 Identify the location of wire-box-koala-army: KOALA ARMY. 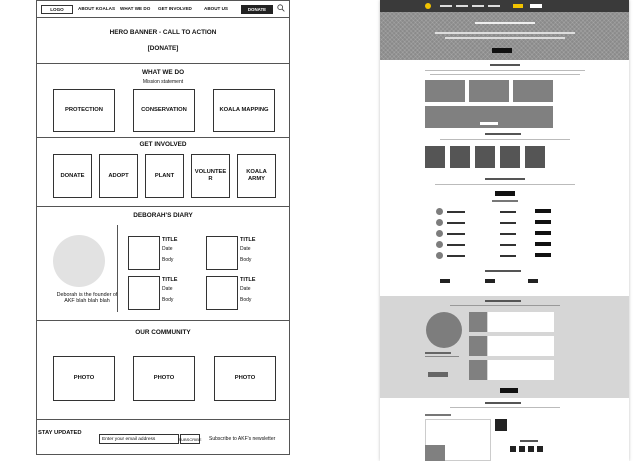
(256, 176).